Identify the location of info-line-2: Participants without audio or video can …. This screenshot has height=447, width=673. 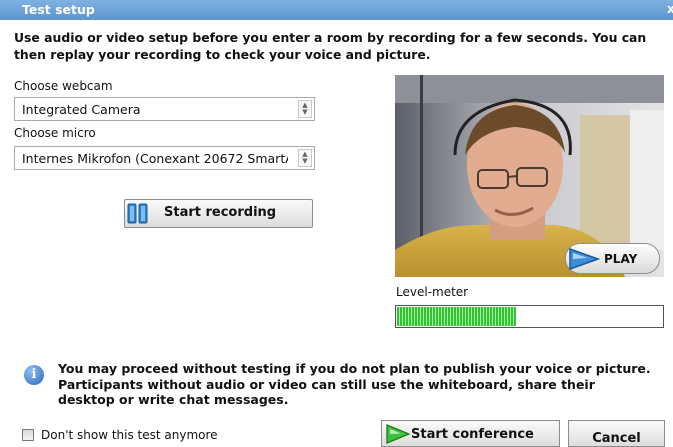
(326, 384).